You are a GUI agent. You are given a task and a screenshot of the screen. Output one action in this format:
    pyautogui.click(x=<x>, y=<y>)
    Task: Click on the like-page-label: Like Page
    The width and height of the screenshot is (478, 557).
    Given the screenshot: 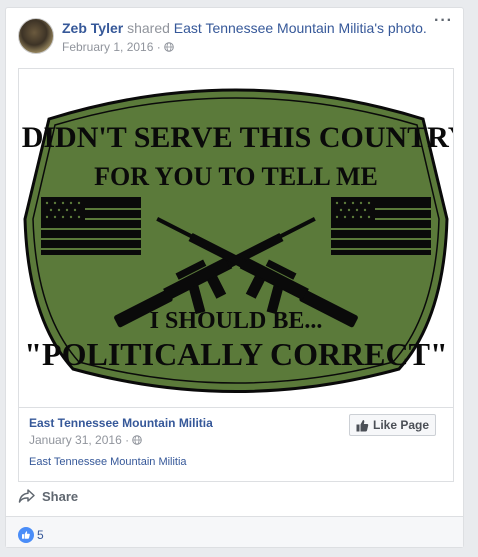 What is the action you would take?
    pyautogui.click(x=401, y=425)
    